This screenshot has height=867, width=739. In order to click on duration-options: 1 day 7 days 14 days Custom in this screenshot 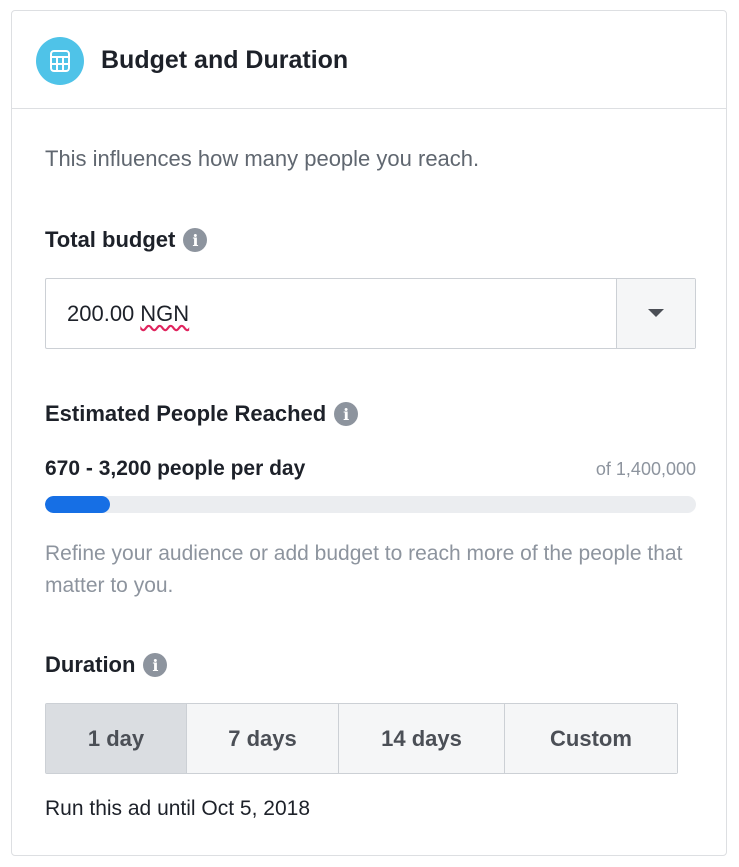, I will do `click(361, 738)`.